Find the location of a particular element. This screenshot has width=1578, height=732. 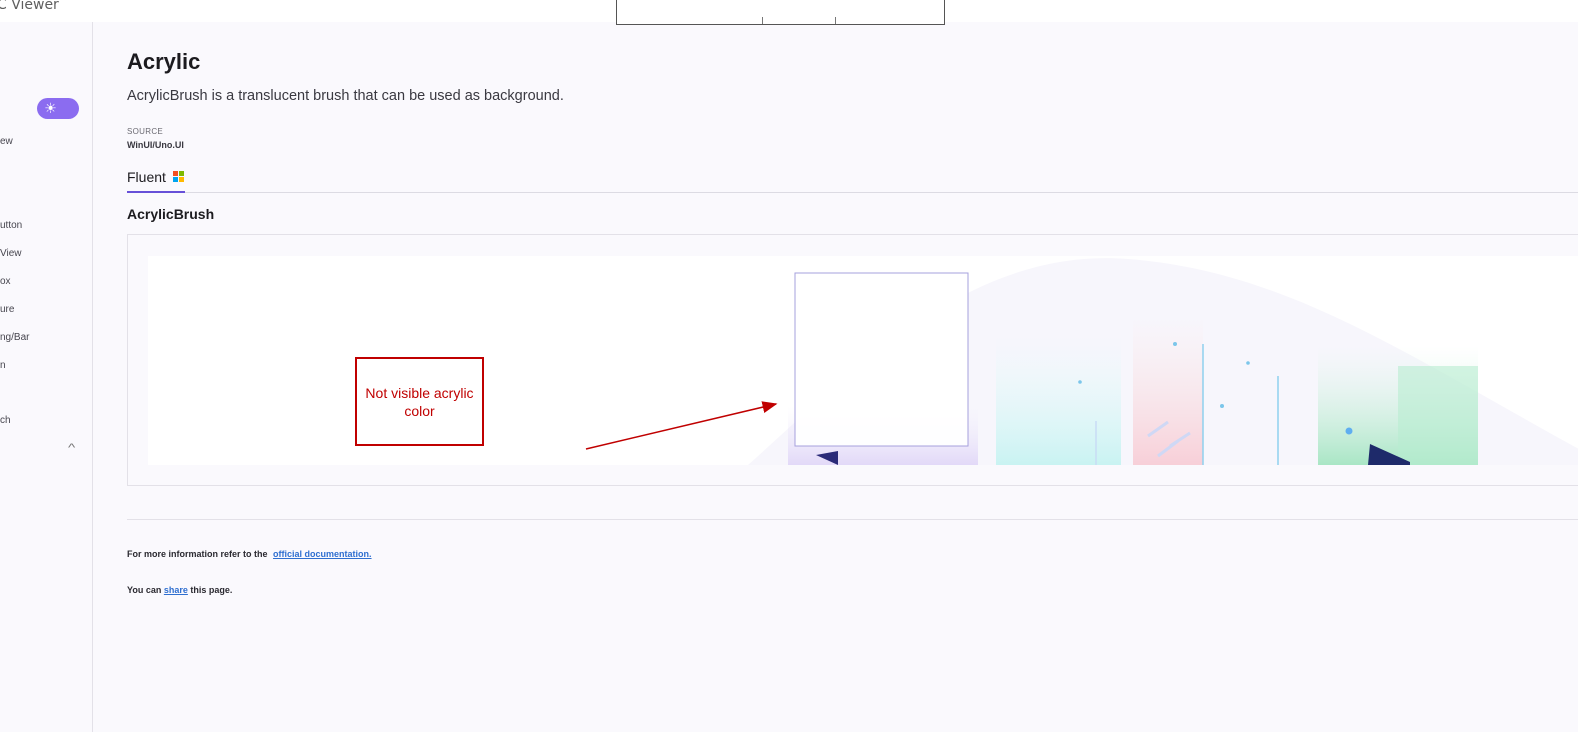

sidebar-item: n is located at coordinates (3, 365).